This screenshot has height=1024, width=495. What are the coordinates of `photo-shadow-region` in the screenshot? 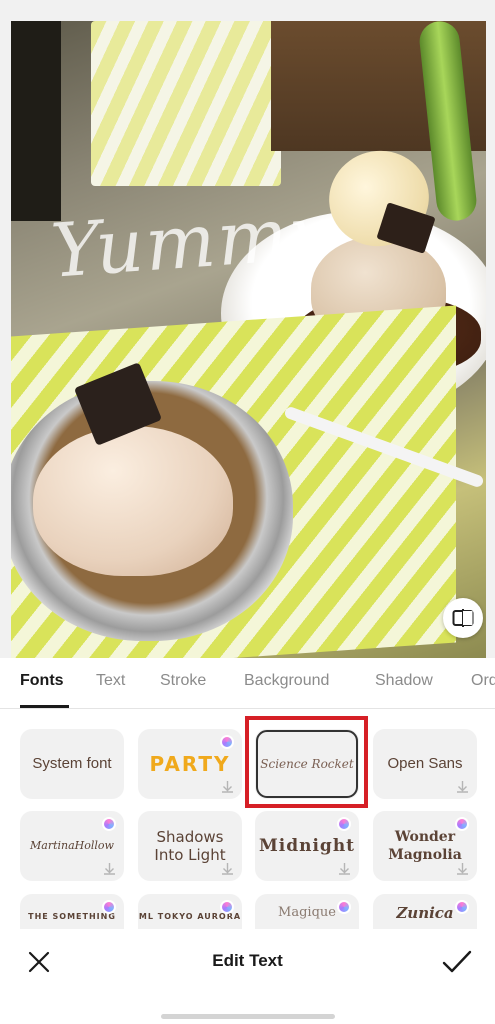 It's located at (36, 121).